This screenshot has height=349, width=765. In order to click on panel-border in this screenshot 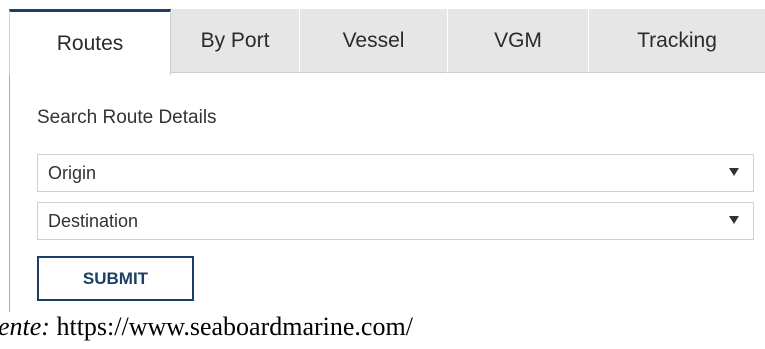, I will do `click(9, 193)`.